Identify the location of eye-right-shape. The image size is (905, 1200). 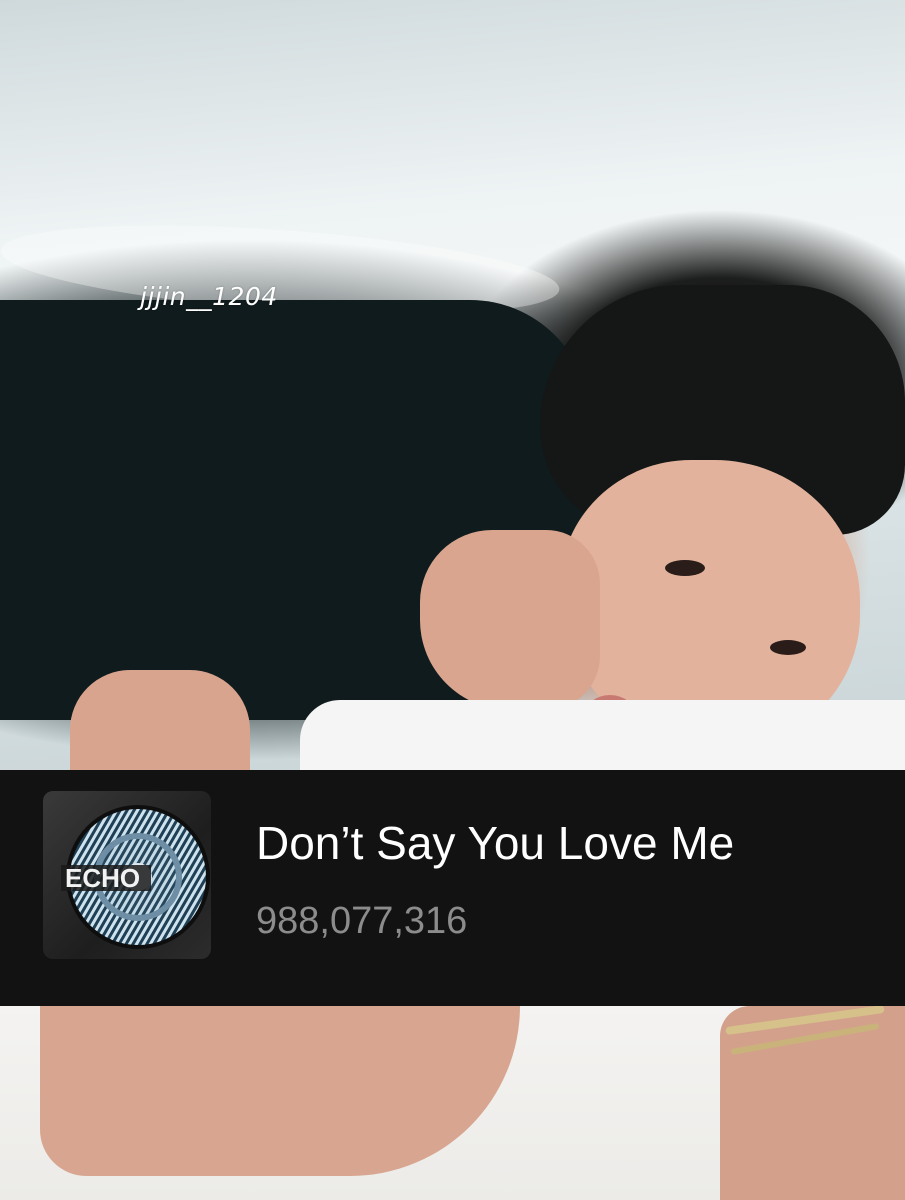
(788, 647).